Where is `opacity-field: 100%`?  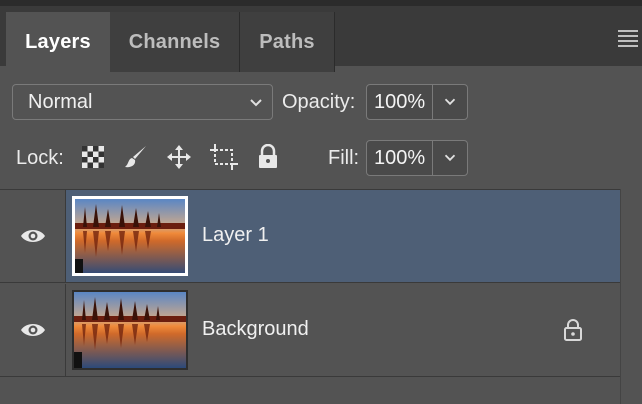
opacity-field: 100% is located at coordinates (417, 102).